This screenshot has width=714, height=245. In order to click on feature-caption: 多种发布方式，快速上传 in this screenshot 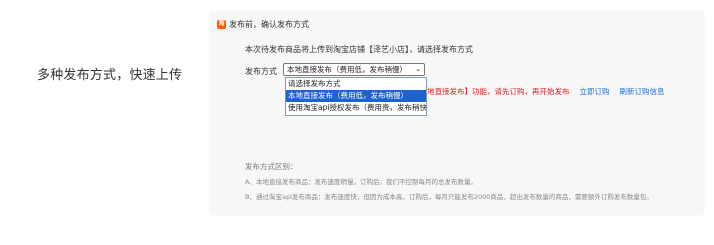, I will do `click(110, 75)`.